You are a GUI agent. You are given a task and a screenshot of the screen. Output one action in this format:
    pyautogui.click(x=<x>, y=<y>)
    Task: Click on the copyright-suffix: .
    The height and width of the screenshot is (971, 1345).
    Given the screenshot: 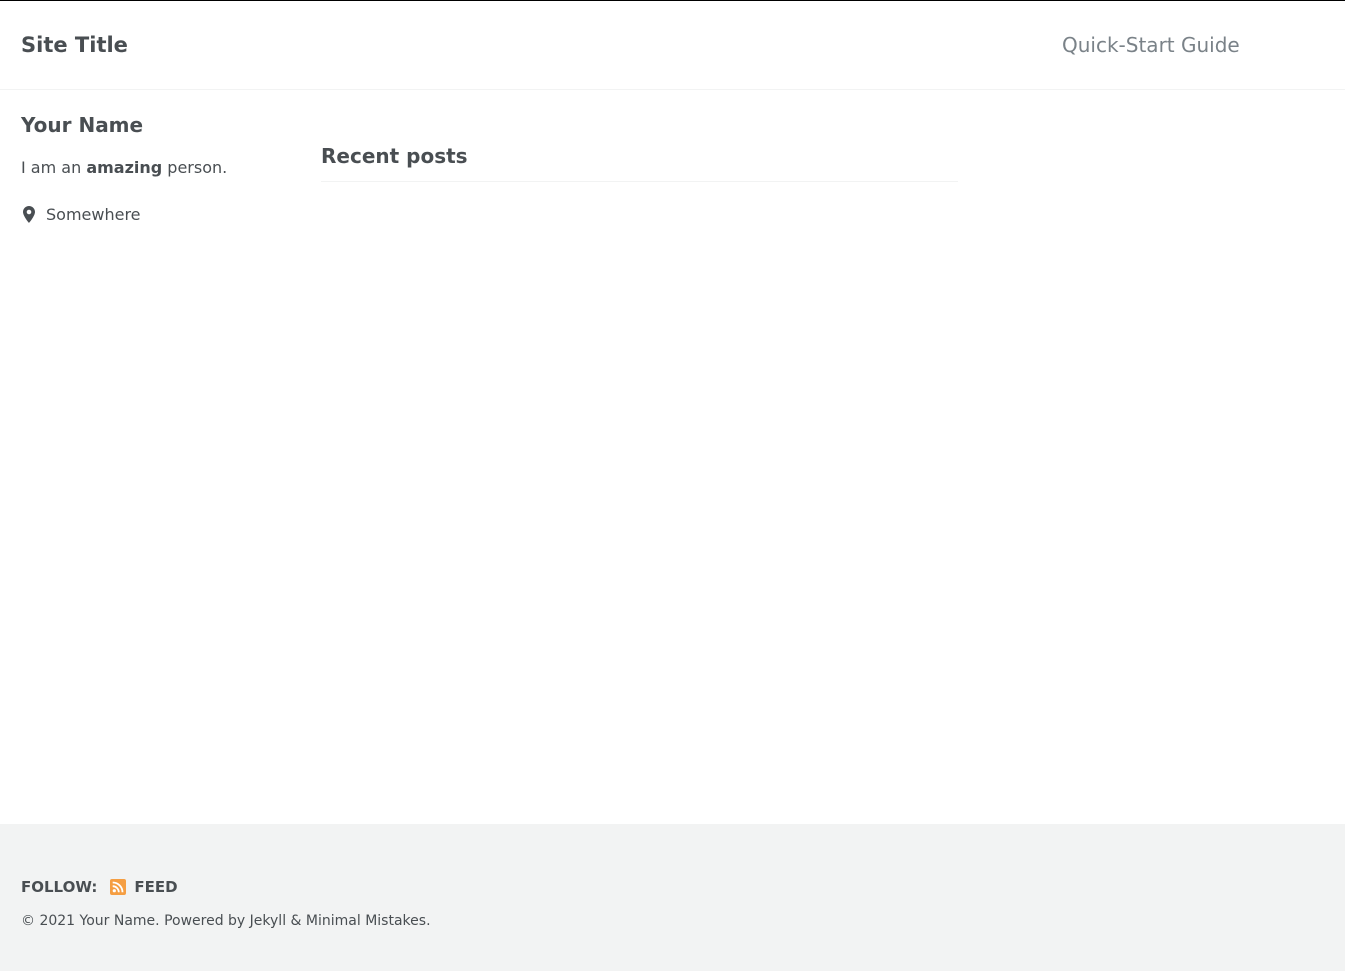 What is the action you would take?
    pyautogui.click(x=428, y=921)
    